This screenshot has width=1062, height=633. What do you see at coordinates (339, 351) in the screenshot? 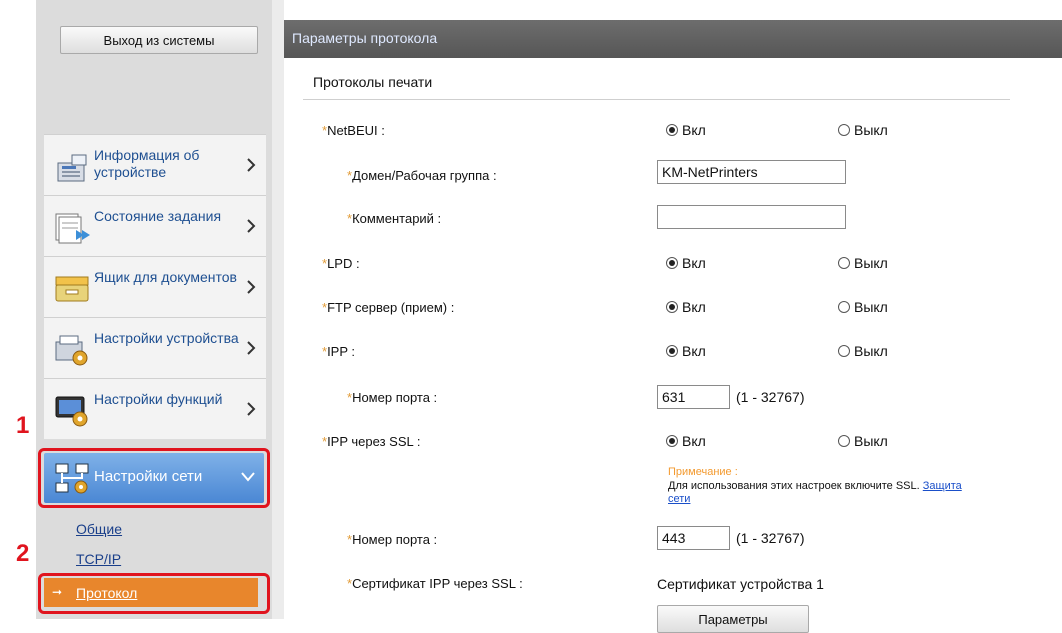
I see `ipp-label: *IPP :` at bounding box center [339, 351].